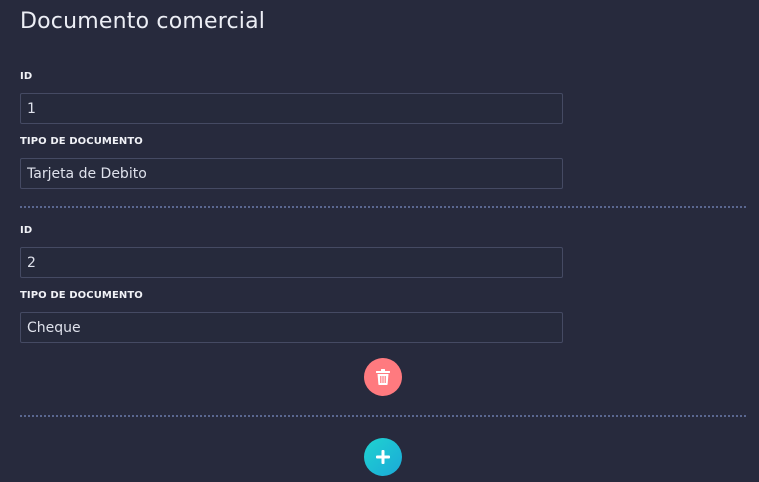 This screenshot has height=482, width=759. I want to click on add-record-button, so click(383, 457).